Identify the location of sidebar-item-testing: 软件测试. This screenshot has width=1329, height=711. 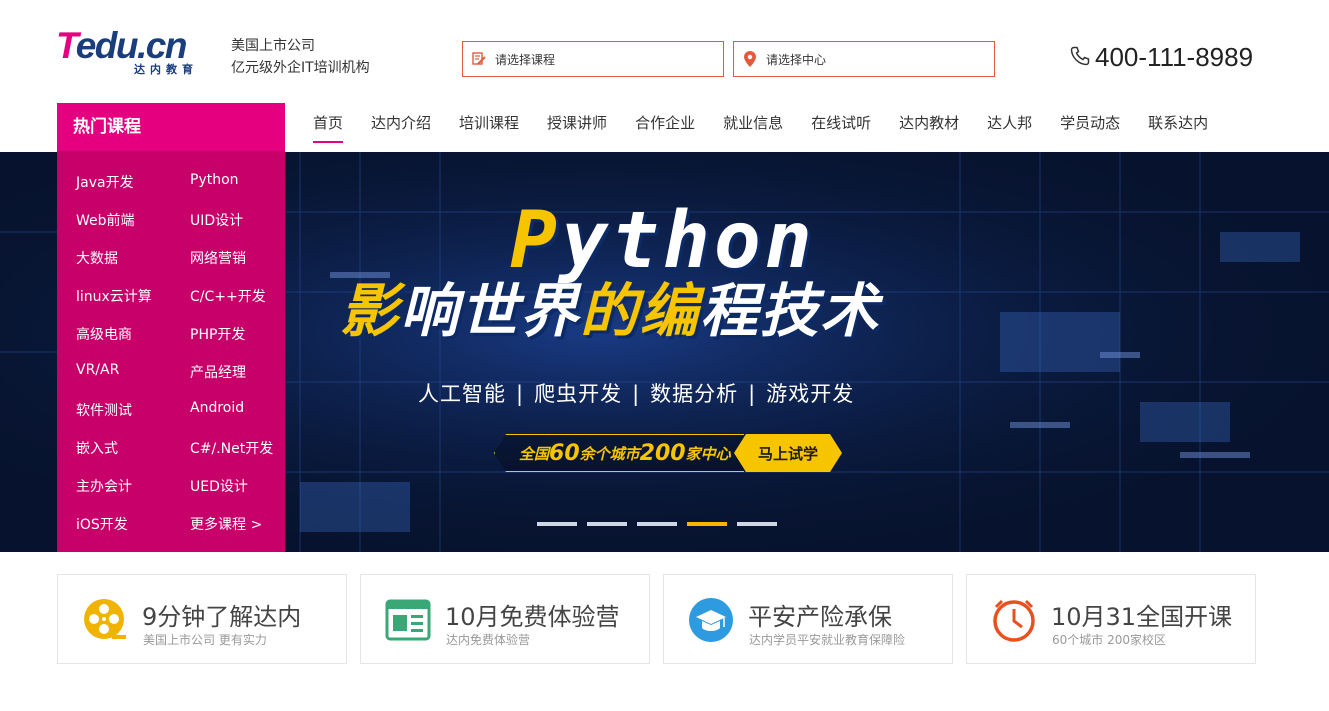
(104, 410).